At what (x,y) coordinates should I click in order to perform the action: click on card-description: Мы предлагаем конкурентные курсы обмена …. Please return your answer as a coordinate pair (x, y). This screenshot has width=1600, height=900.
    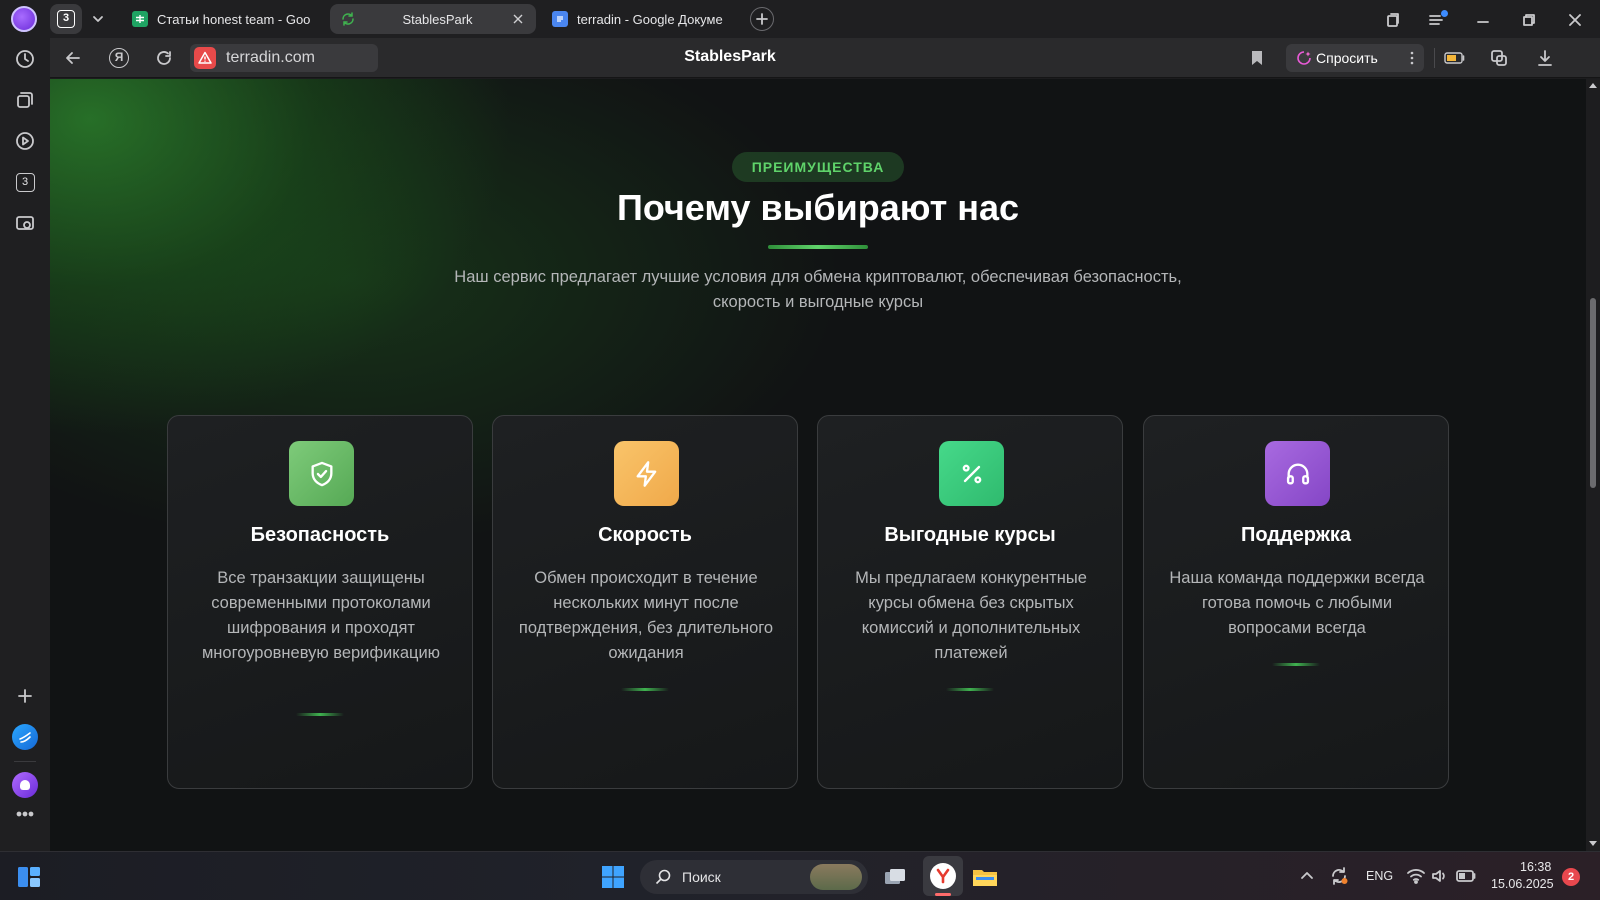
    Looking at the image, I should click on (971, 615).